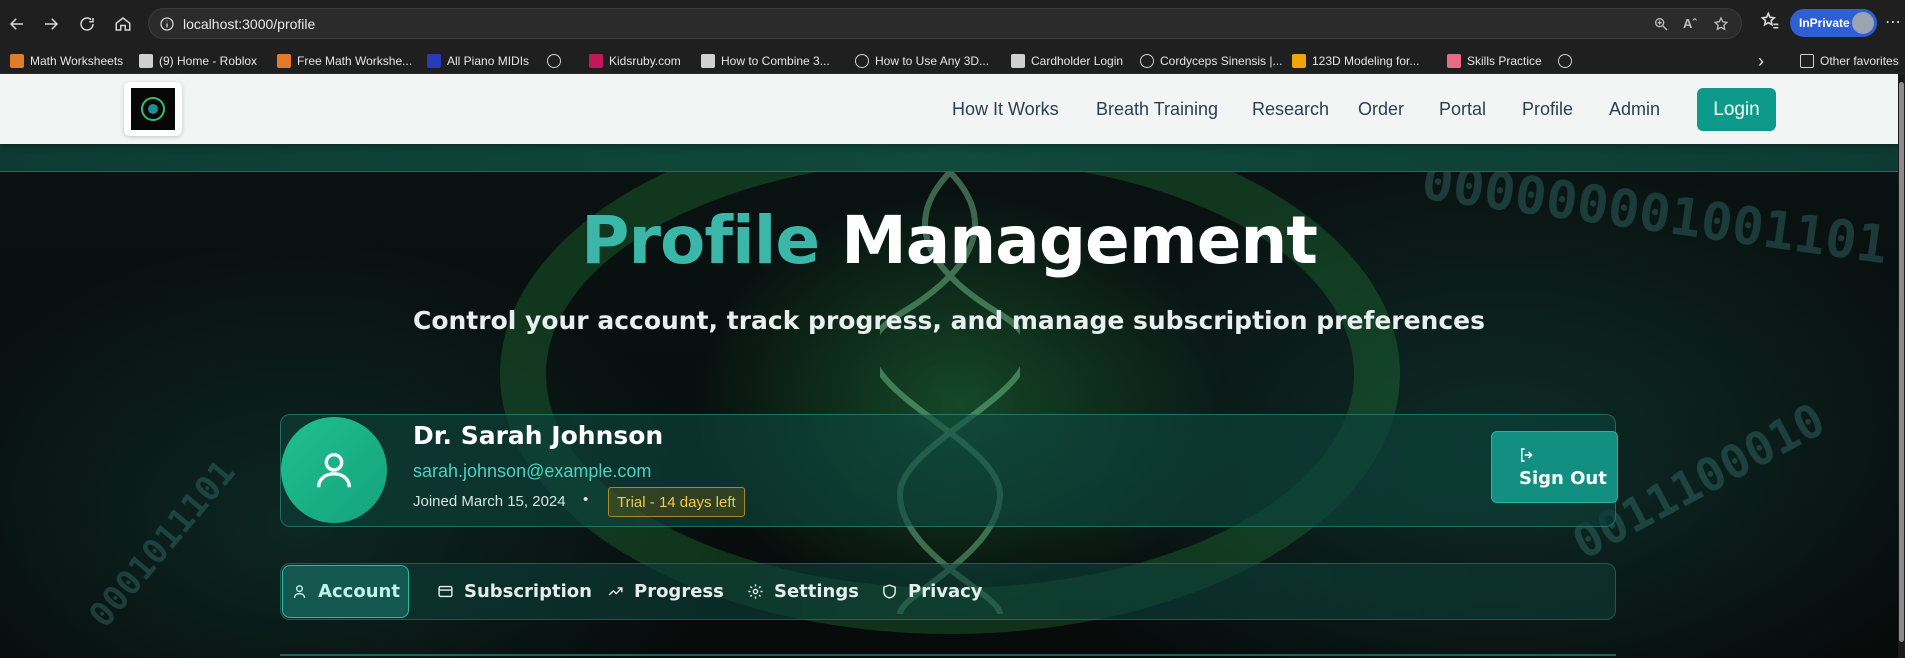 The height and width of the screenshot is (658, 1905). What do you see at coordinates (87, 24) in the screenshot?
I see `refresh-icon` at bounding box center [87, 24].